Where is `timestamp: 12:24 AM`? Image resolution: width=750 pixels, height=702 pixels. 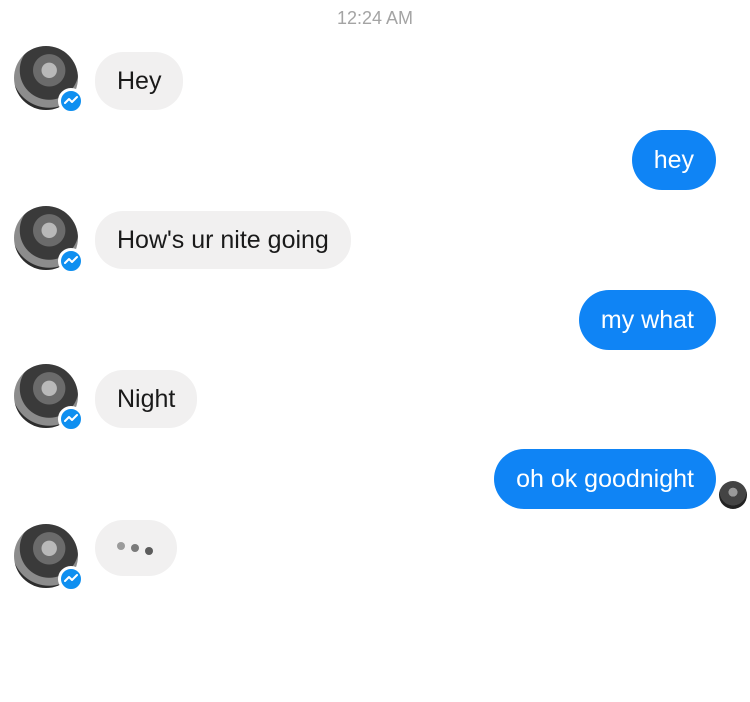
timestamp: 12:24 AM is located at coordinates (375, 18).